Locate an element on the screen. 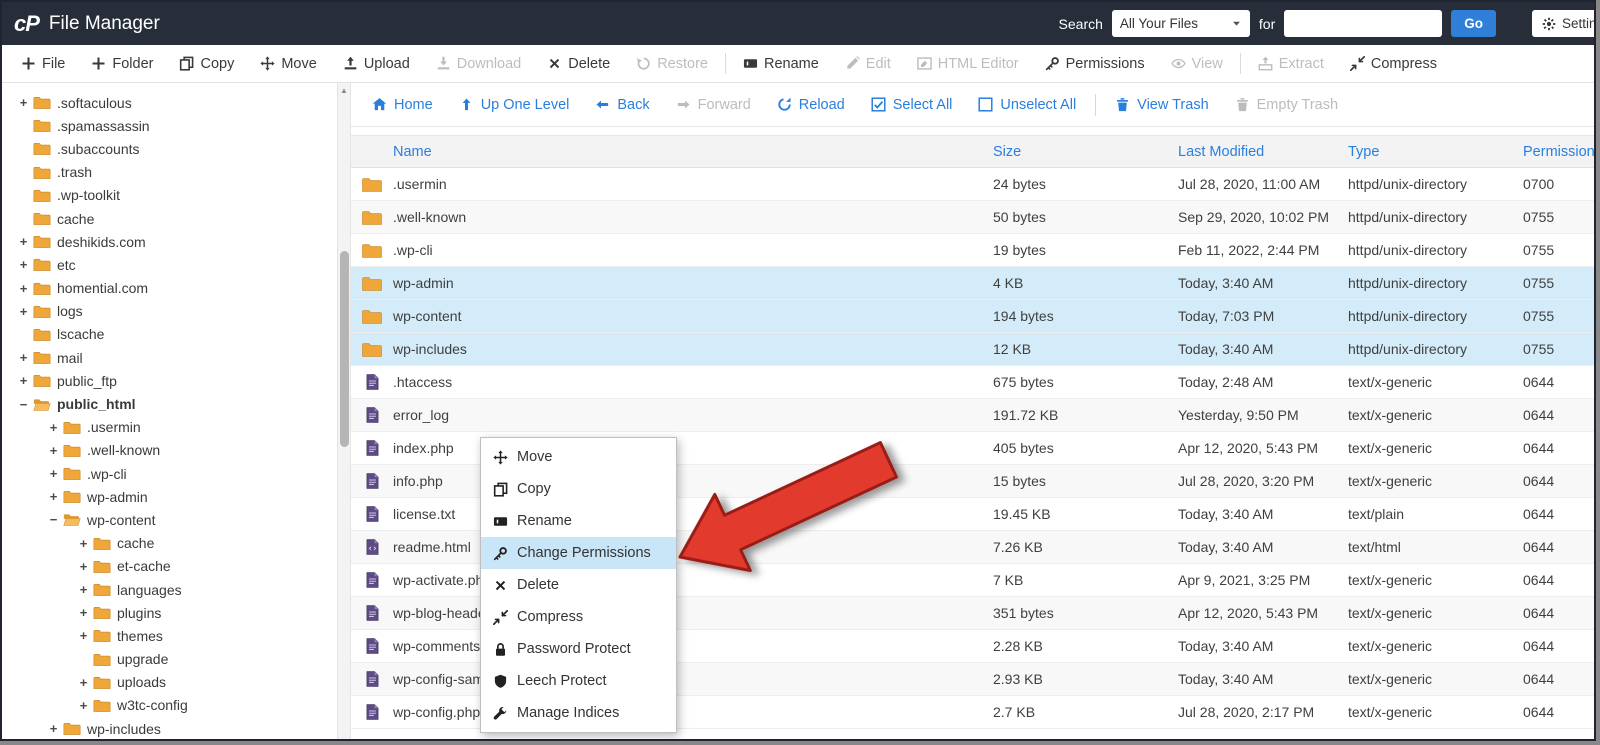 Image resolution: width=1600 pixels, height=745 pixels. sidebar-item-trash: .trash is located at coordinates (176, 172).